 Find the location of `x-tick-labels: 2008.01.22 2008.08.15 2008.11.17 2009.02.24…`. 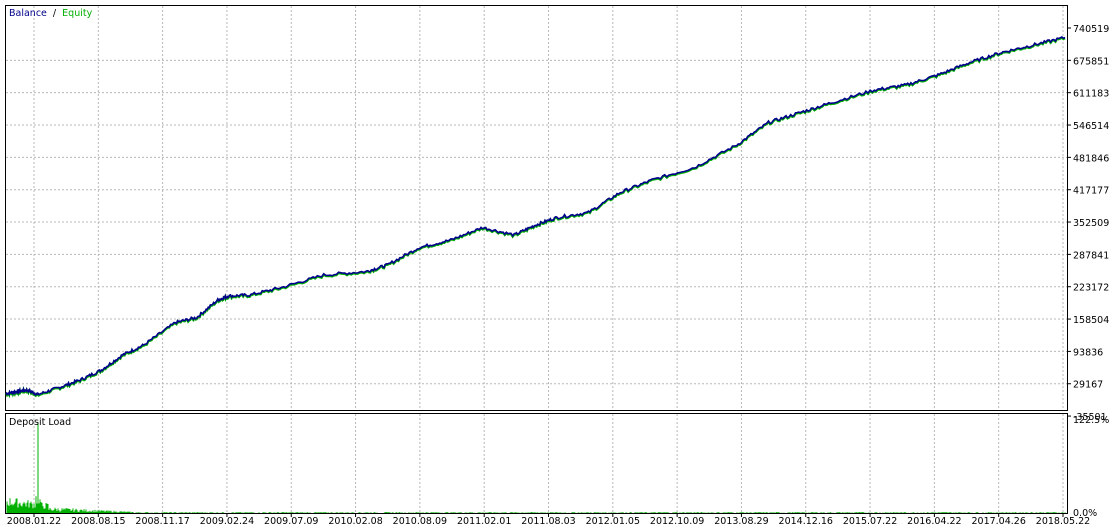

x-tick-labels: 2008.01.22 2008.08.15 2008.11.17 2009.02.24… is located at coordinates (548, 520).